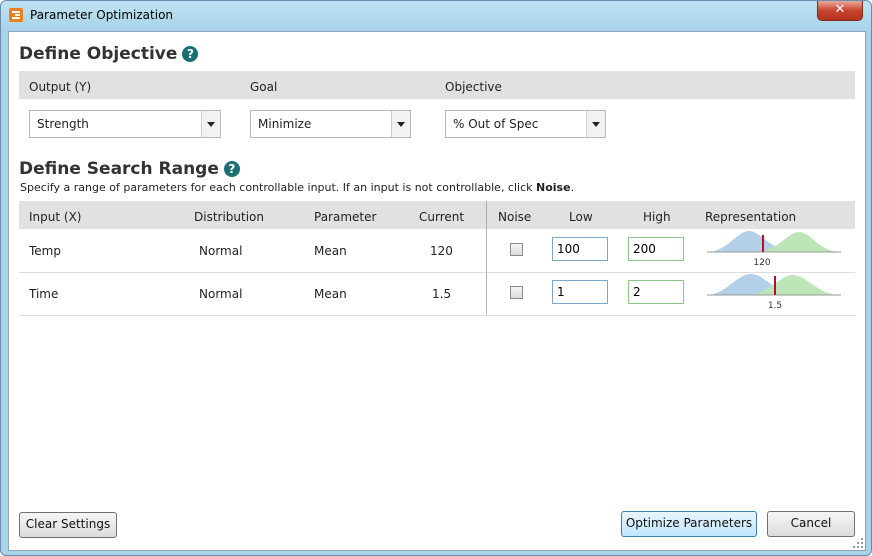 The image size is (872, 556). What do you see at coordinates (441, 251) in the screenshot?
I see `current-value: 120` at bounding box center [441, 251].